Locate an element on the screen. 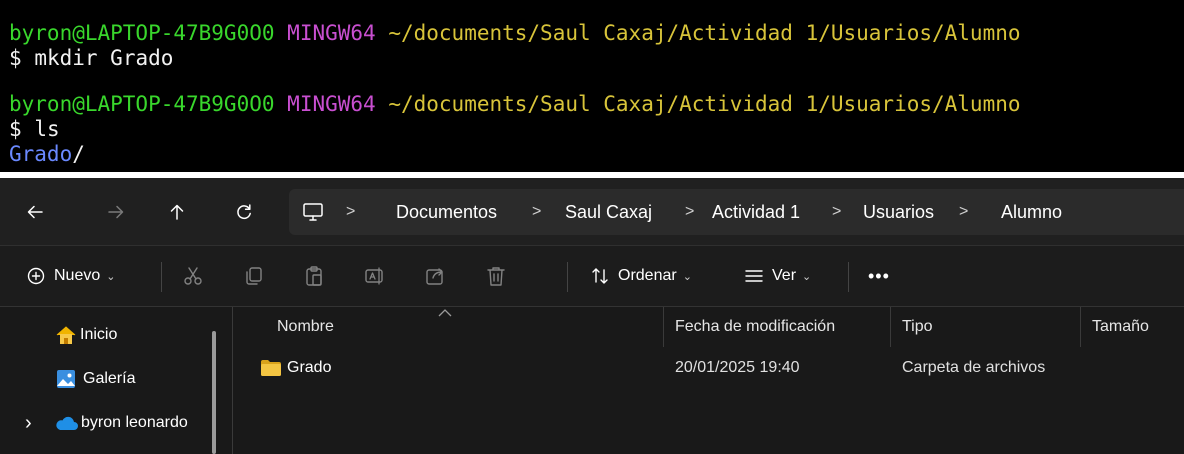 This screenshot has width=1184, height=454. forward-button is located at coordinates (116, 212).